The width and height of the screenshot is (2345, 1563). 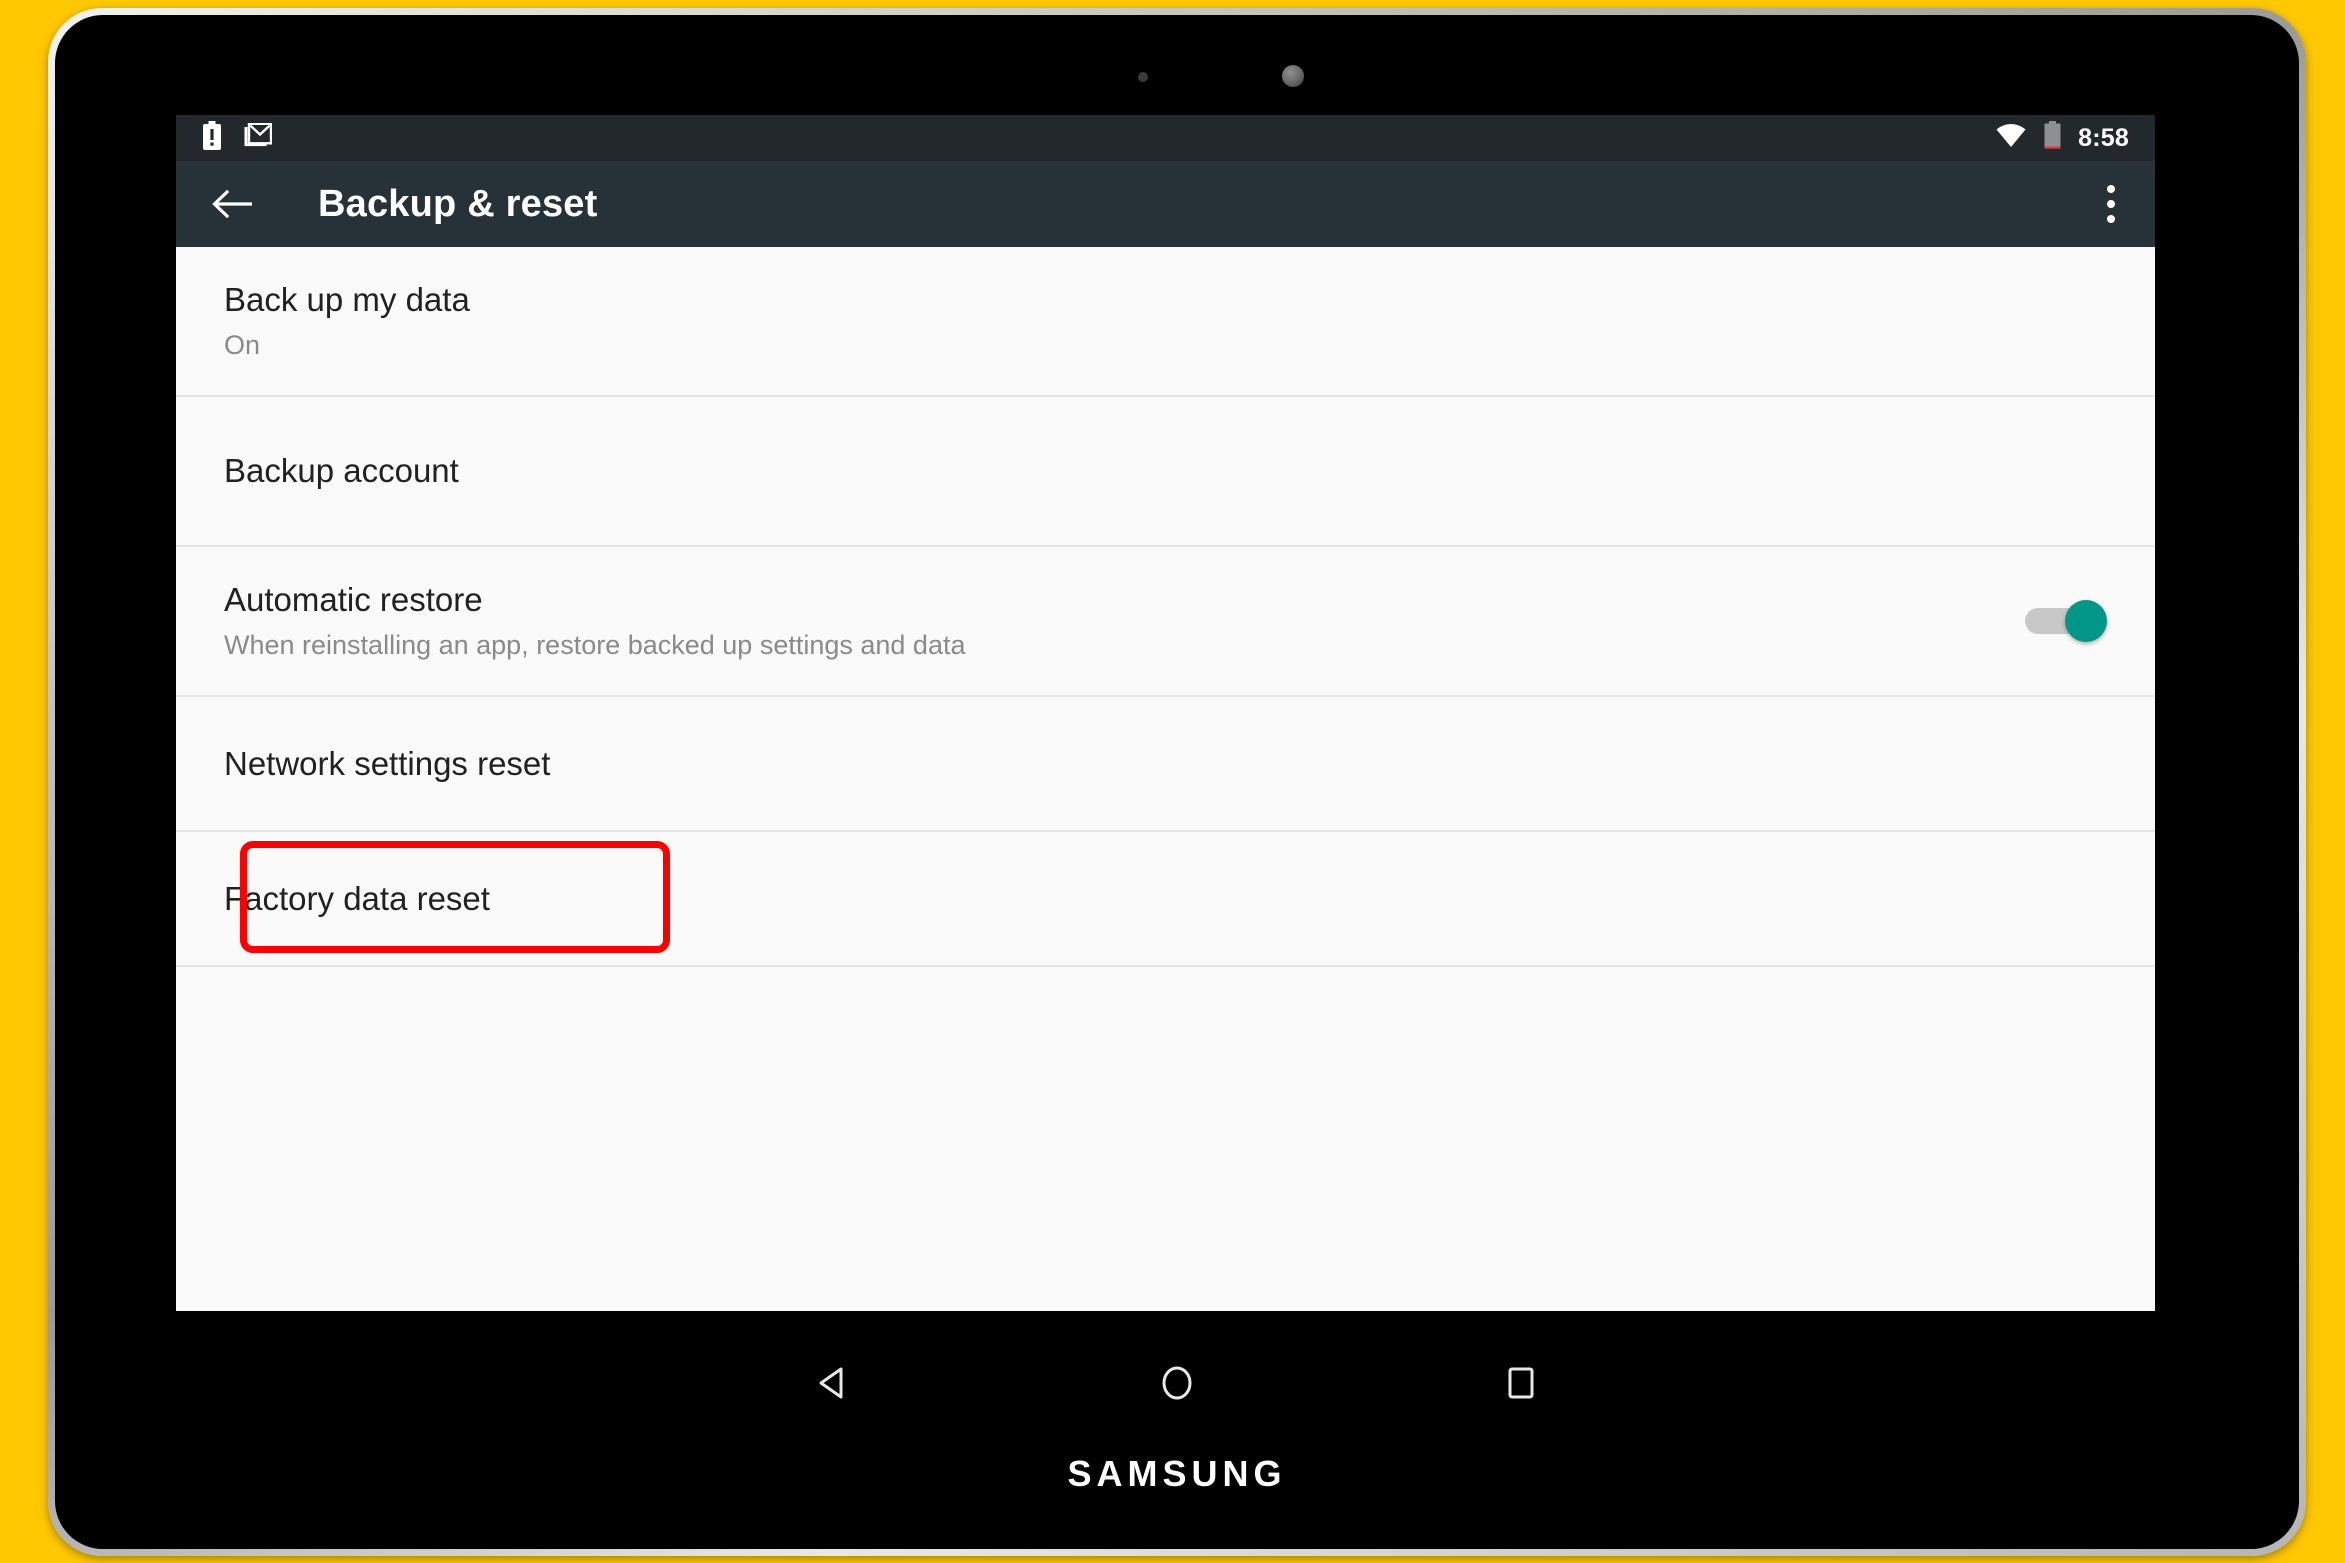 What do you see at coordinates (237, 138) in the screenshot?
I see `status-bar-left-icons` at bounding box center [237, 138].